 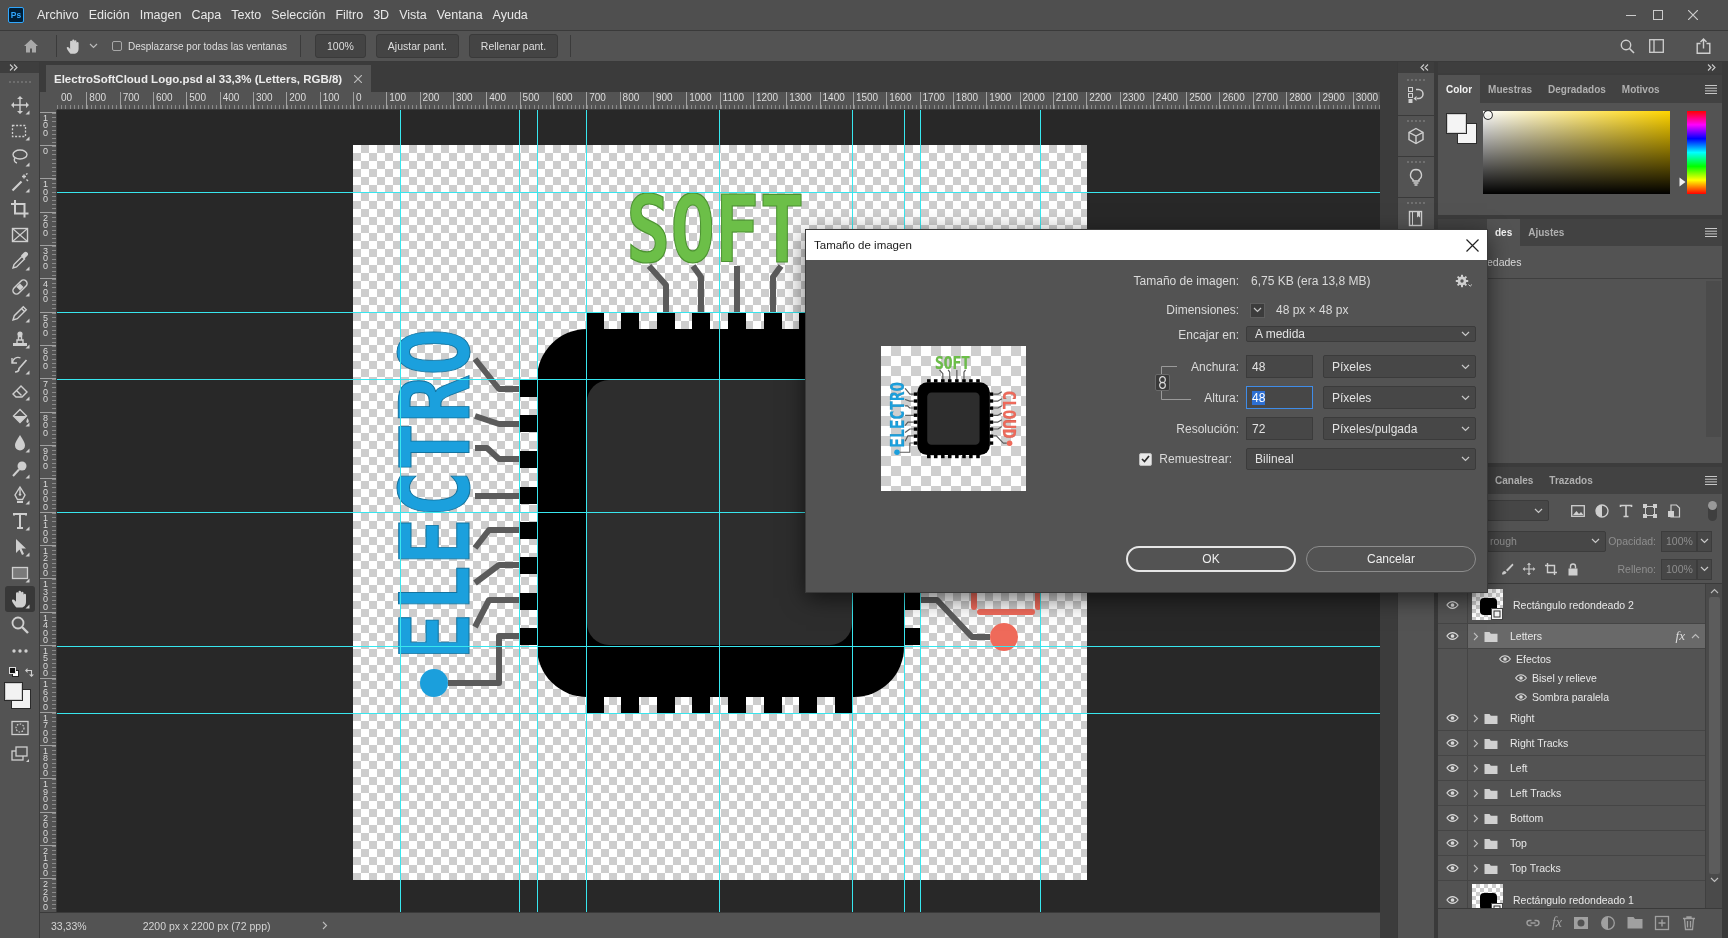 What do you see at coordinates (1692, 152) in the screenshot?
I see `hue-slider` at bounding box center [1692, 152].